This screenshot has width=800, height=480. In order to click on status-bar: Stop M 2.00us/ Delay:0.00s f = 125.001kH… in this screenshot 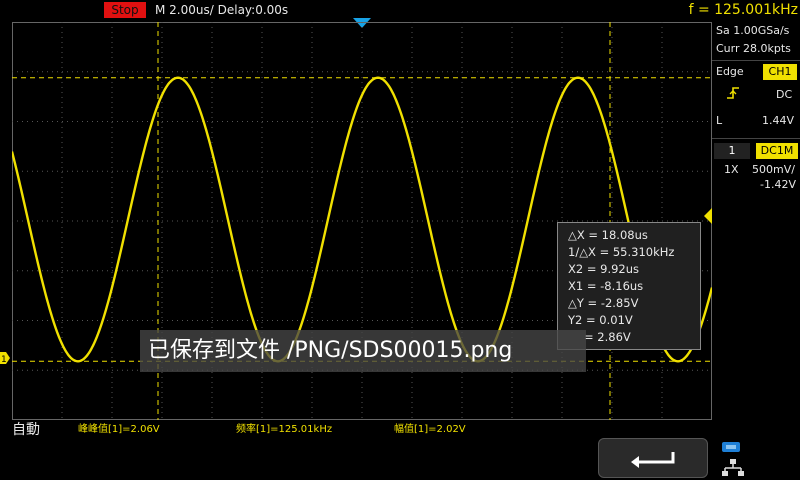, I will do `click(400, 10)`.